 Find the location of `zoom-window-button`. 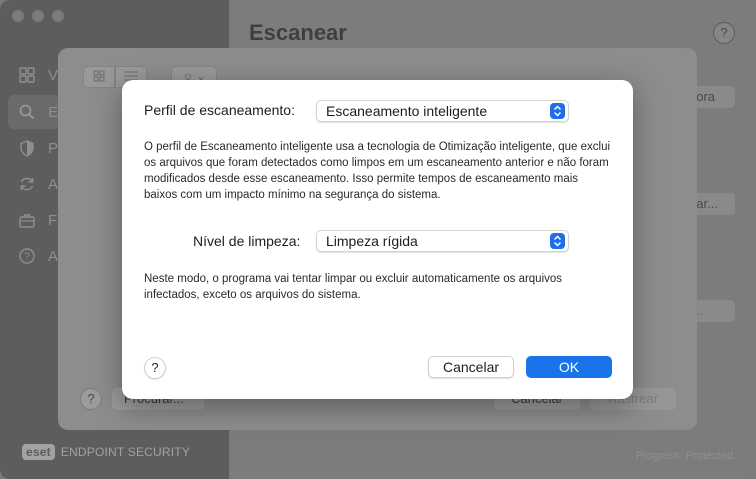

zoom-window-button is located at coordinates (58, 16).